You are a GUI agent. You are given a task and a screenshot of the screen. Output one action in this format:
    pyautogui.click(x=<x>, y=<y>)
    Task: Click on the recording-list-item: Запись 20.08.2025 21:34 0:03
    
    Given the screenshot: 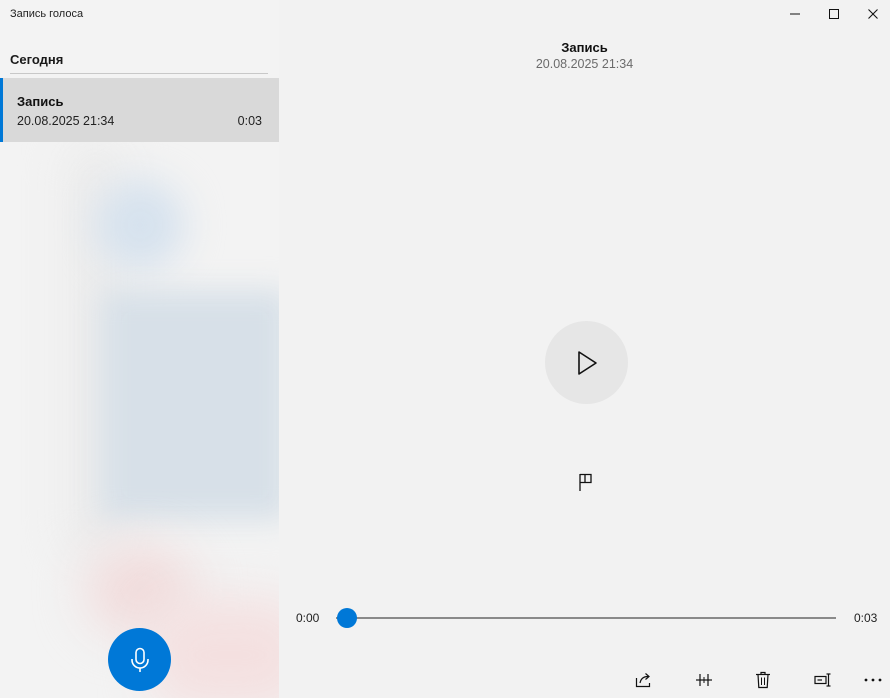 What is the action you would take?
    pyautogui.click(x=139, y=110)
    